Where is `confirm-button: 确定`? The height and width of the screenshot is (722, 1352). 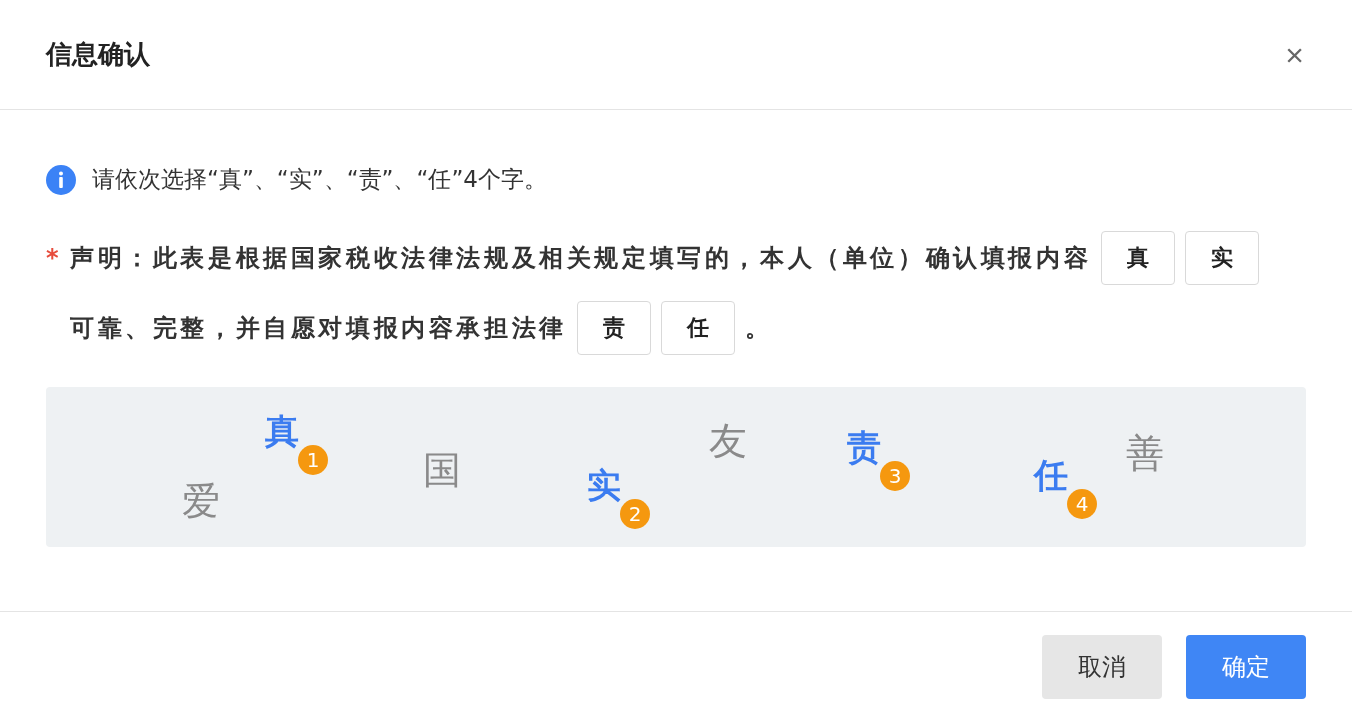
confirm-button: 确定 is located at coordinates (1246, 667).